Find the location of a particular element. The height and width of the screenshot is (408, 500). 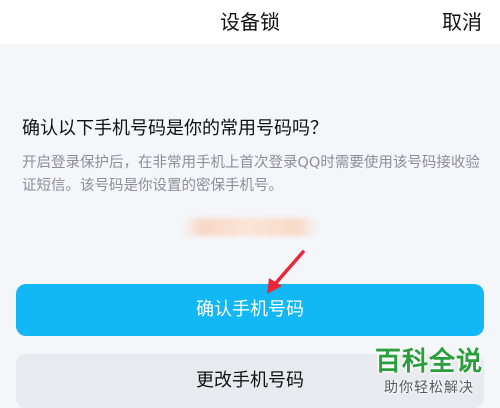

watermark-subtitle: 助你轻松解决 is located at coordinates (429, 388).